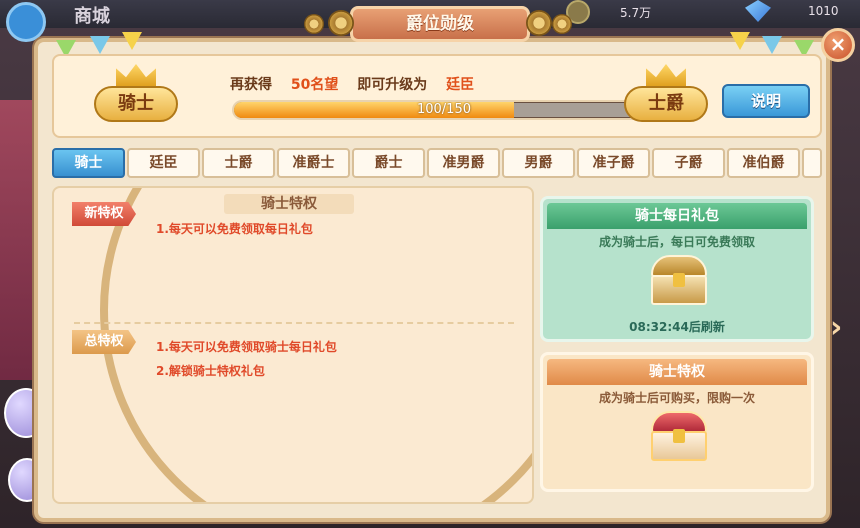 The width and height of the screenshot is (860, 528). Describe the element at coordinates (392, 85) in the screenshot. I see `progress-mid: 即可升级为` at that location.